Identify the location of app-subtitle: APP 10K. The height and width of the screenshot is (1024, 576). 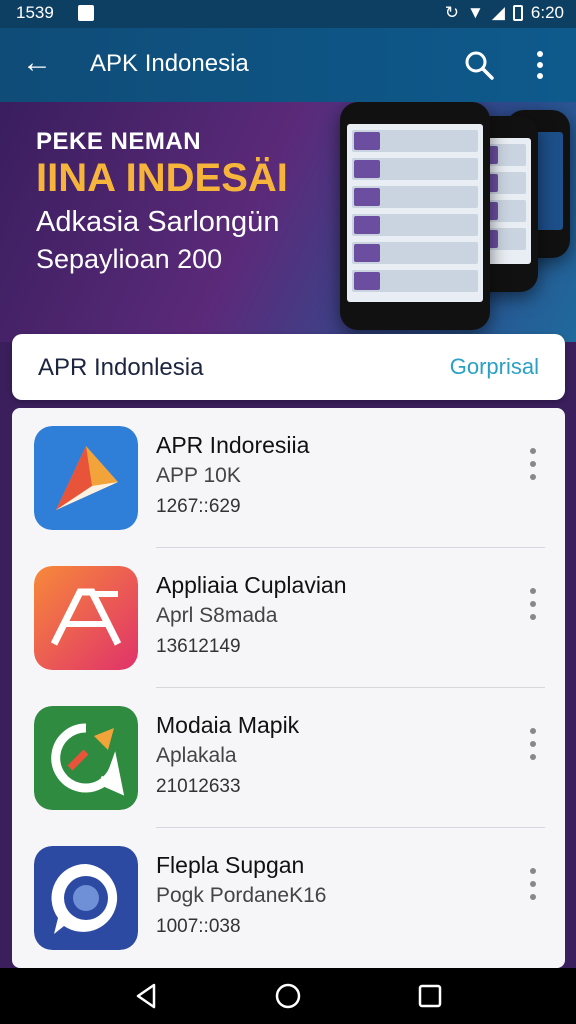
(198, 475).